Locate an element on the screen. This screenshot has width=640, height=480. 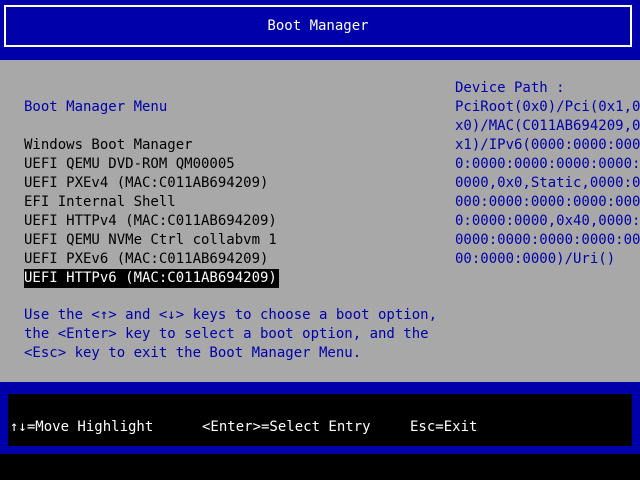
menu-title: Boot Manager Menu is located at coordinates (96, 107).